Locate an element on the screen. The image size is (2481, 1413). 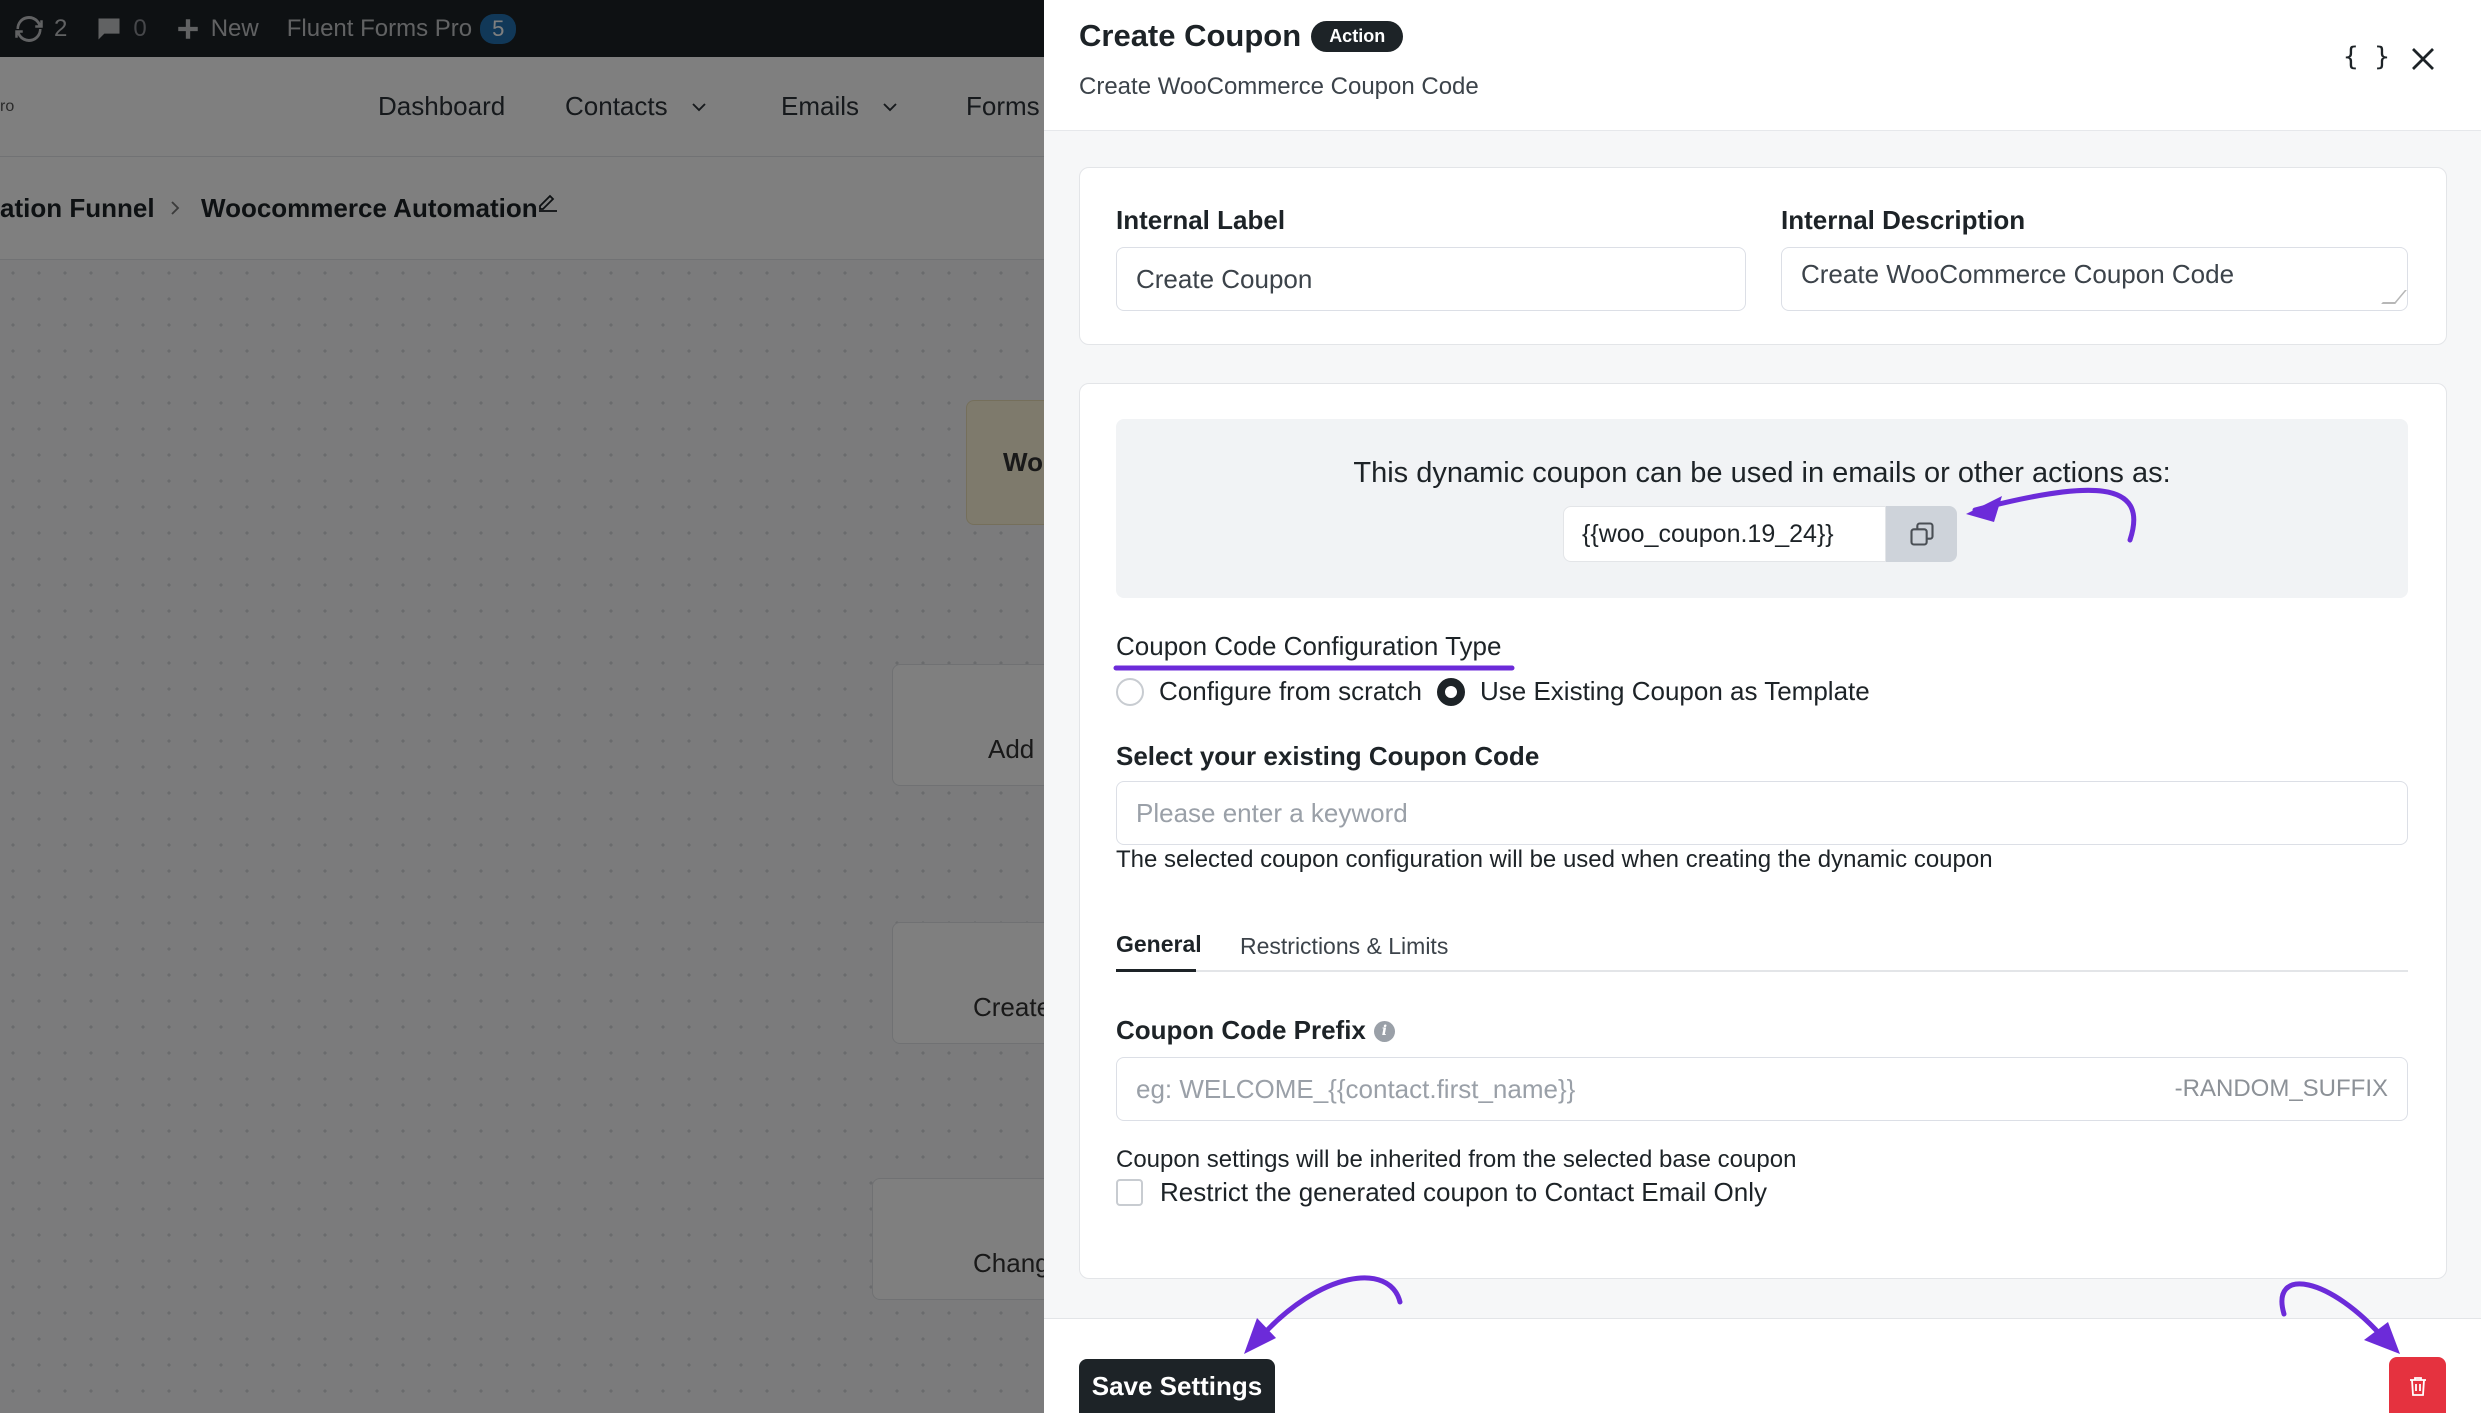
existing-coupon-search: Please enter a keyword is located at coordinates (1762, 813).